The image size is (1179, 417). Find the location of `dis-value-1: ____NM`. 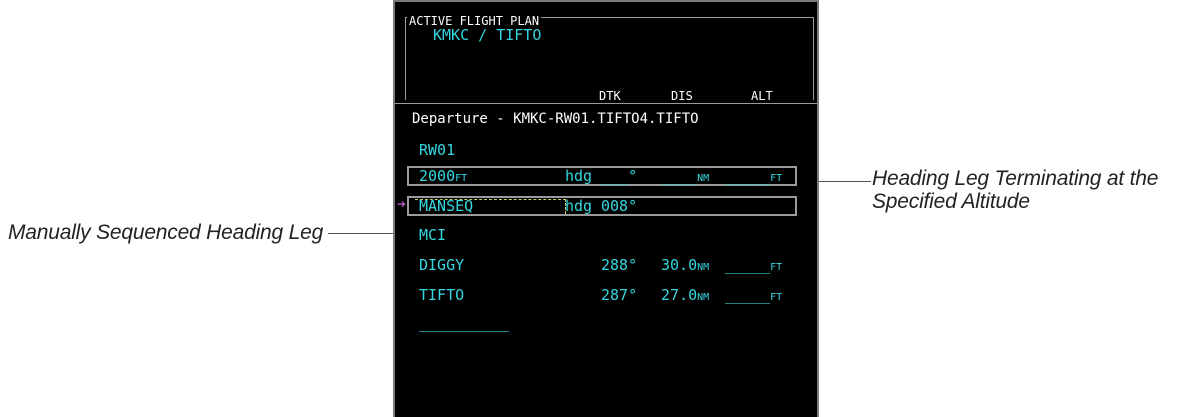

dis-value-1: ____NM is located at coordinates (685, 177).